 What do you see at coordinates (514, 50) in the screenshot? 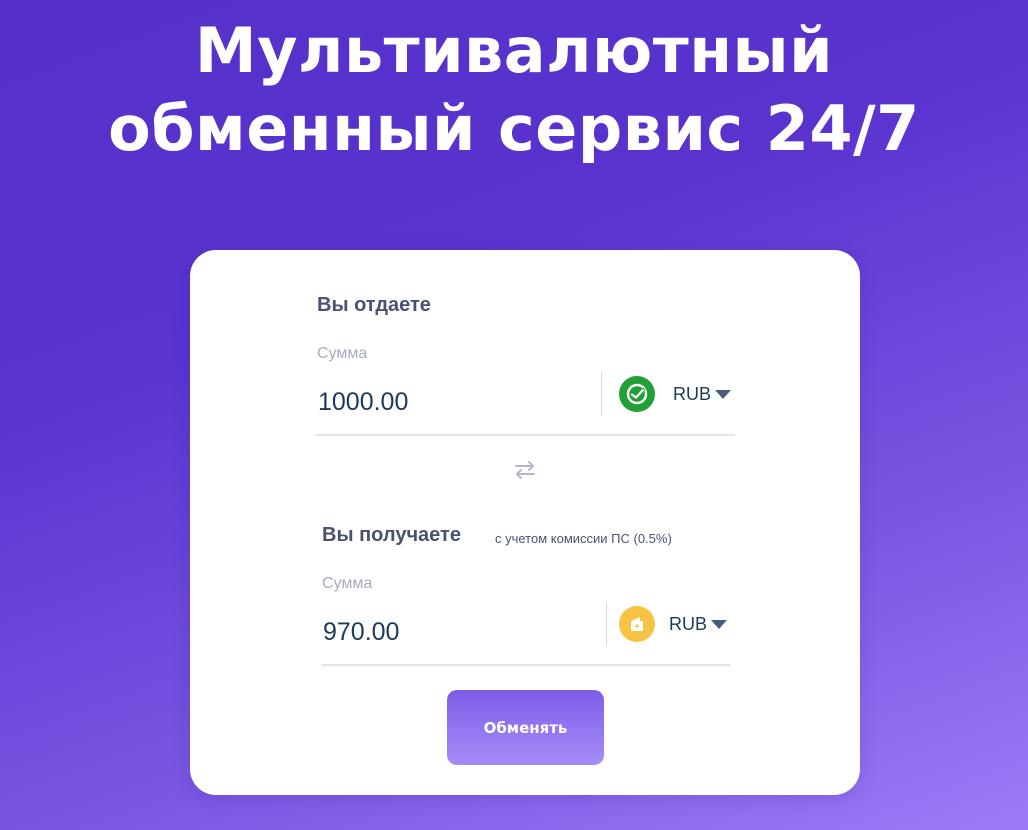
I see `page-title-line-1: Мультивалютный` at bounding box center [514, 50].